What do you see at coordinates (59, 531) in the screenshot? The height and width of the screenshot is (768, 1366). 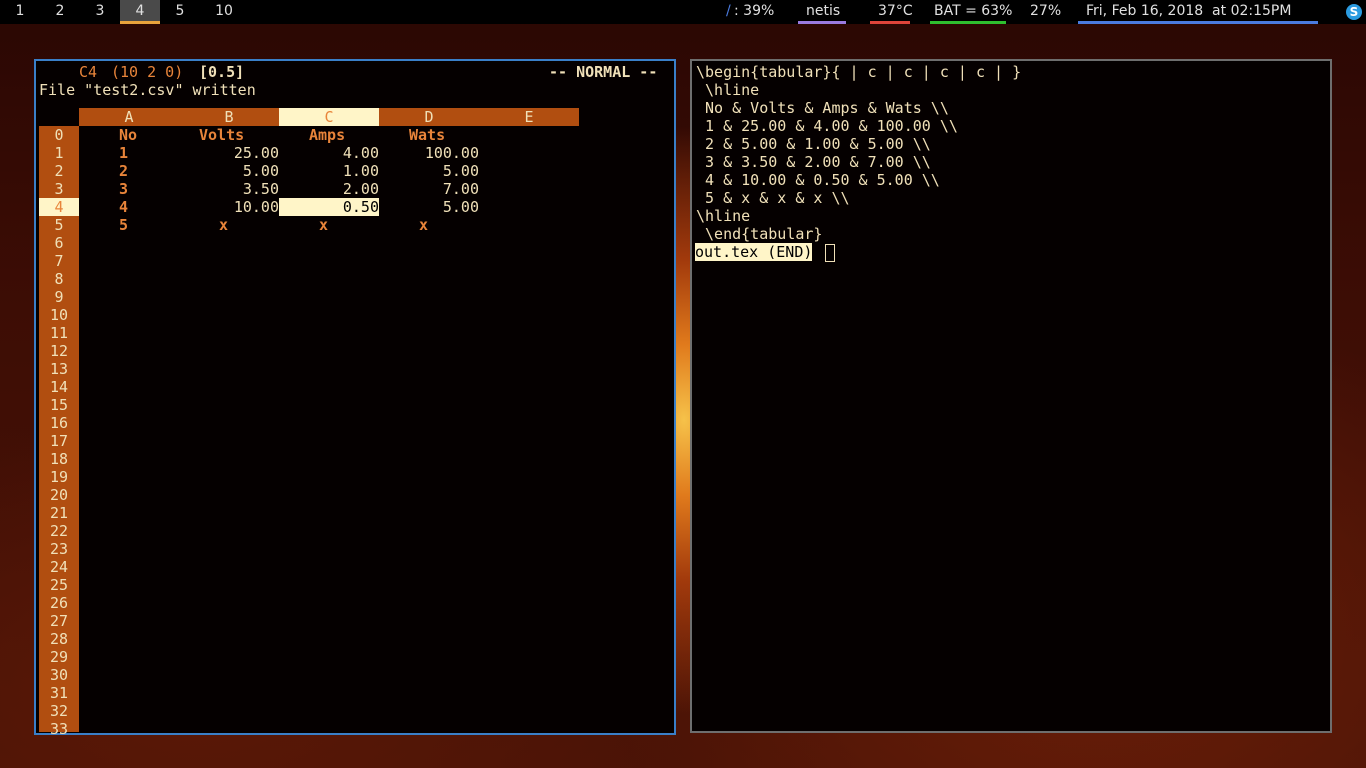 I see `row-number-22: 22` at bounding box center [59, 531].